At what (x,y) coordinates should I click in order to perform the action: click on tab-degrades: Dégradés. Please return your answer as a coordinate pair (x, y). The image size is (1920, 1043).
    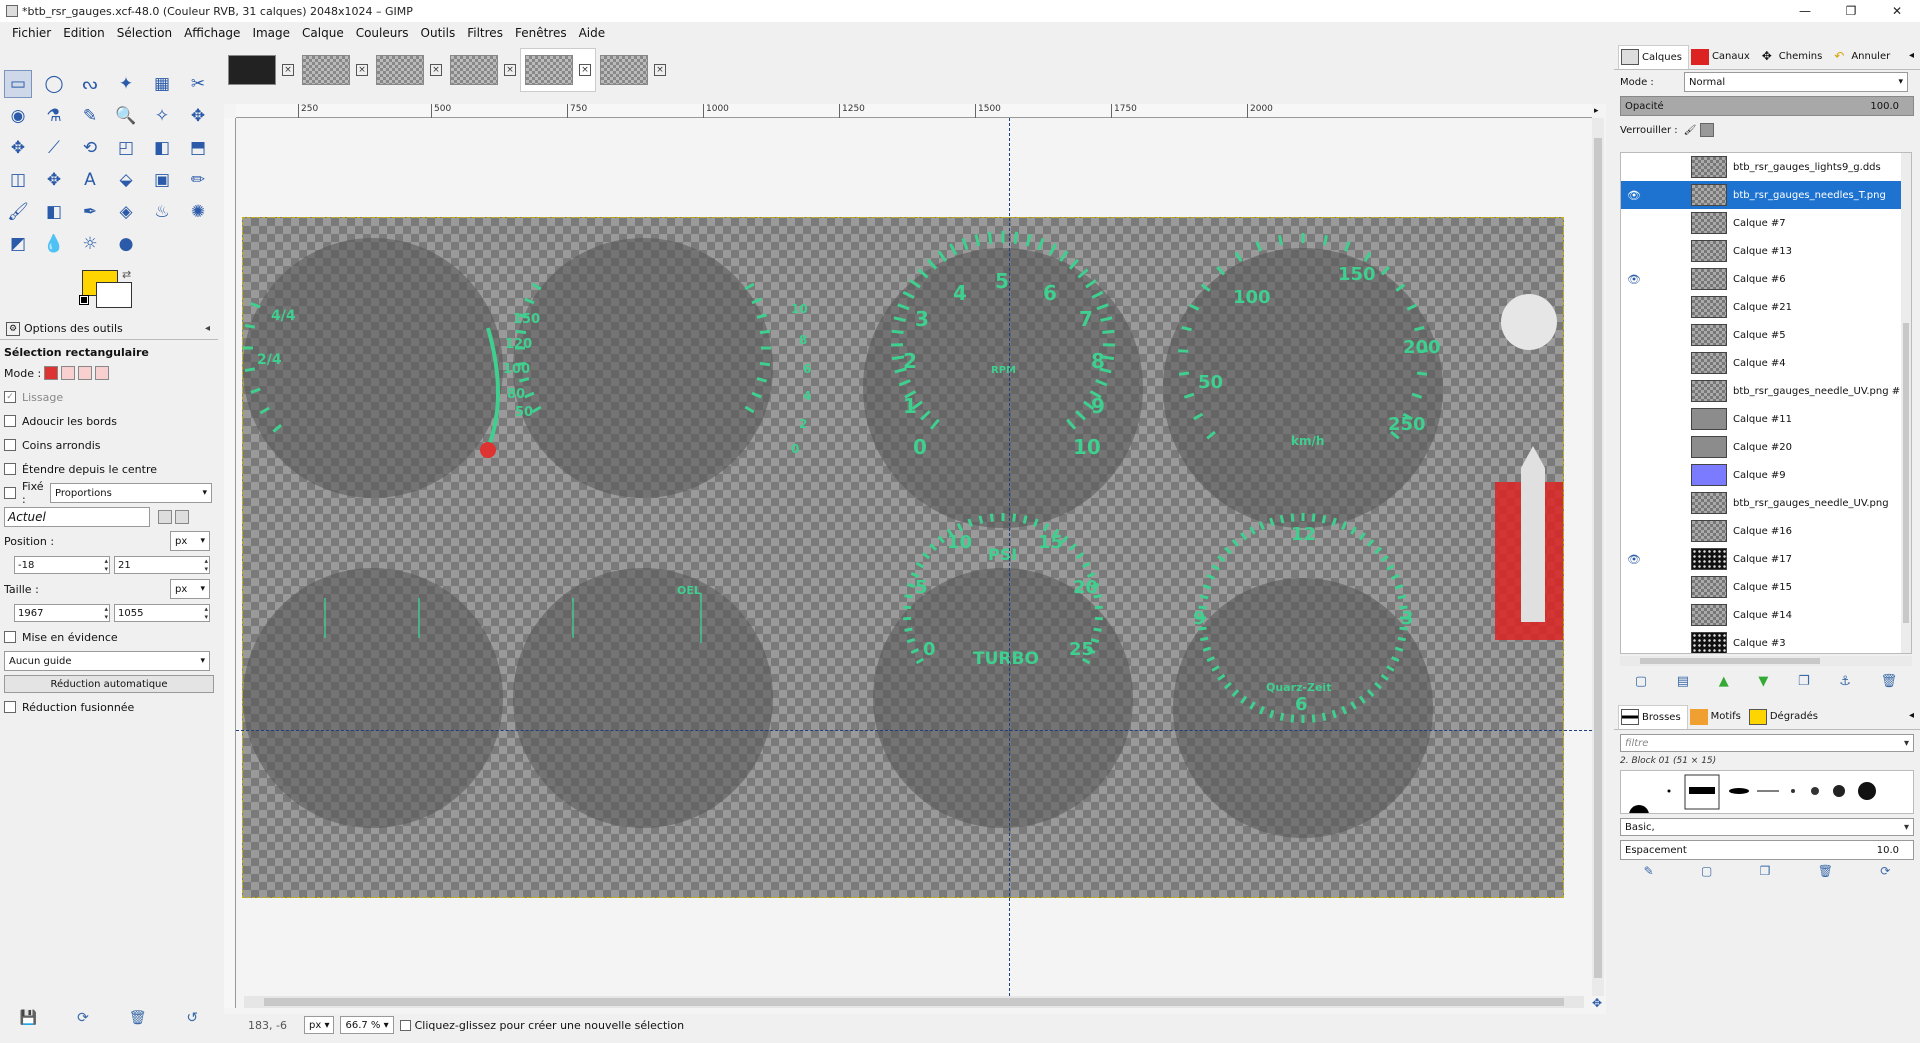
    Looking at the image, I should click on (1785, 717).